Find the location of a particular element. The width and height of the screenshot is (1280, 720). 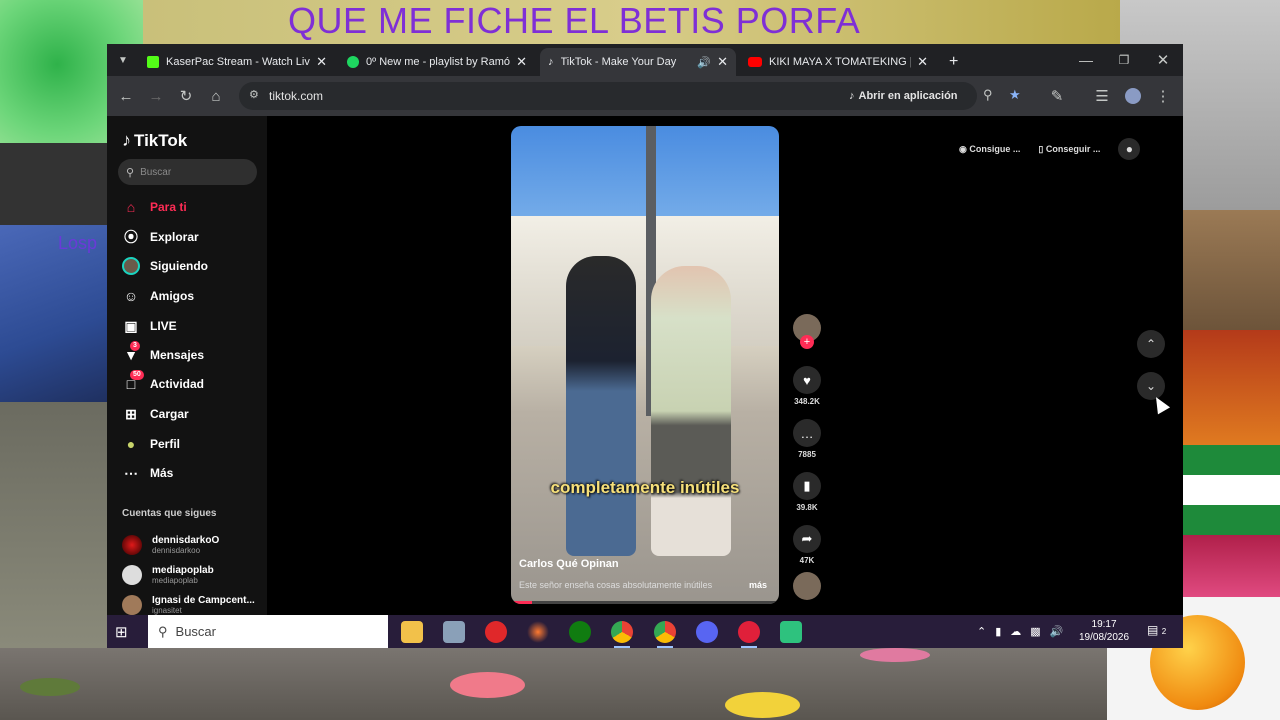

nav-explorar: ⦿ Explorar is located at coordinates (160, 237).